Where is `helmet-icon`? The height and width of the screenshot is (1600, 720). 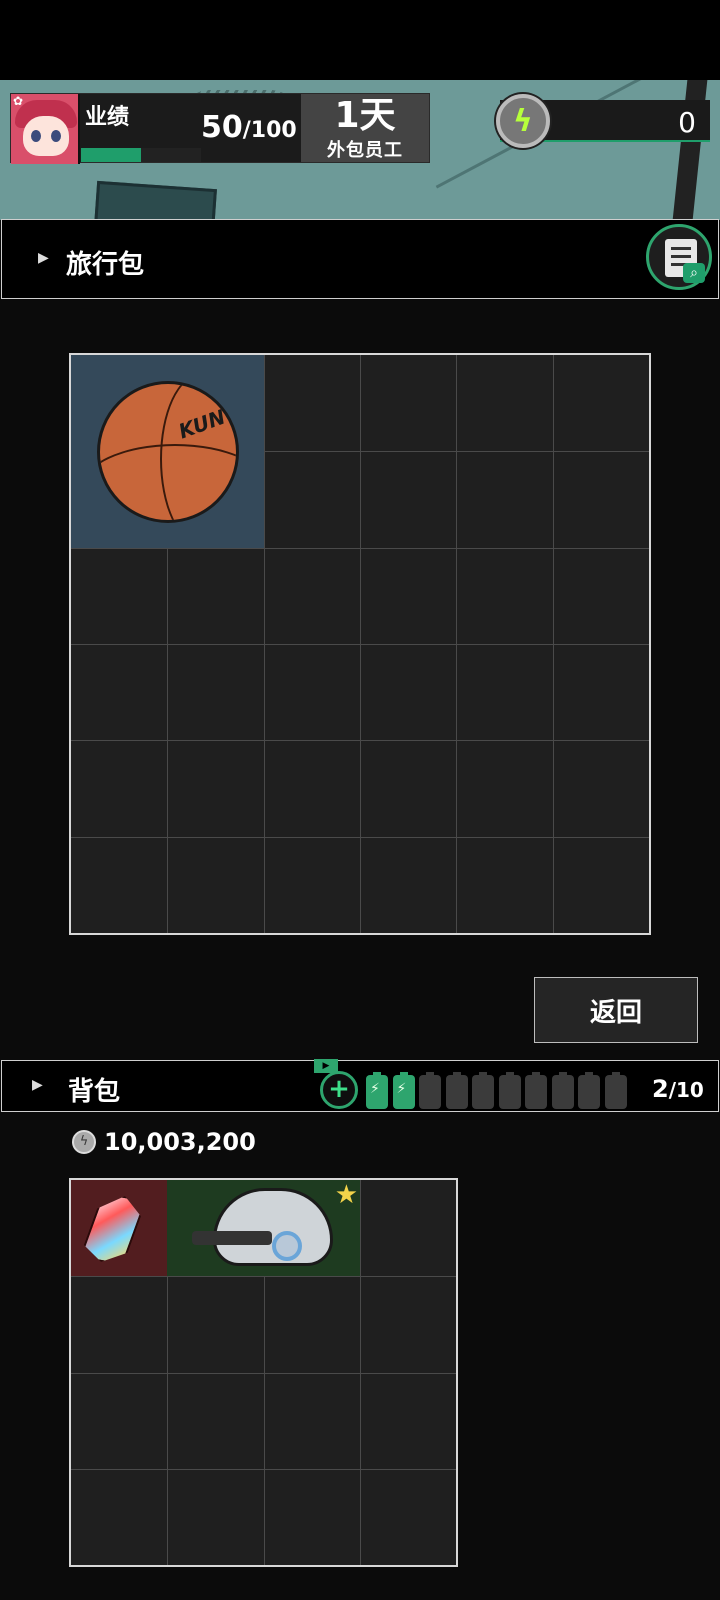
helmet-icon is located at coordinates (262, 1227).